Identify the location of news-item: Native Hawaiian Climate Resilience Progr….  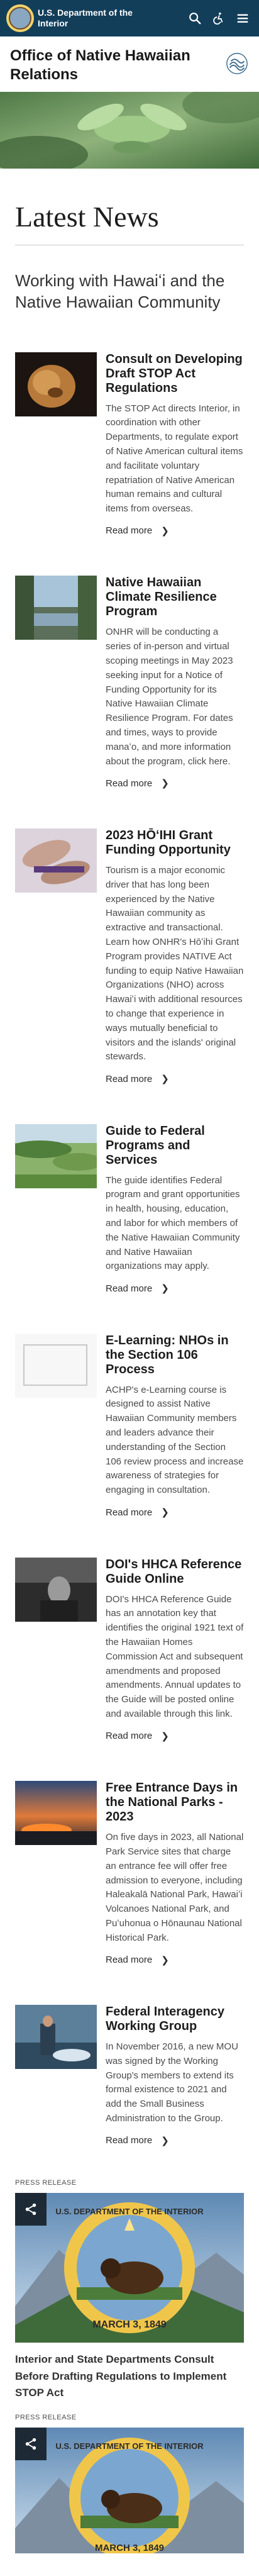
(129, 682).